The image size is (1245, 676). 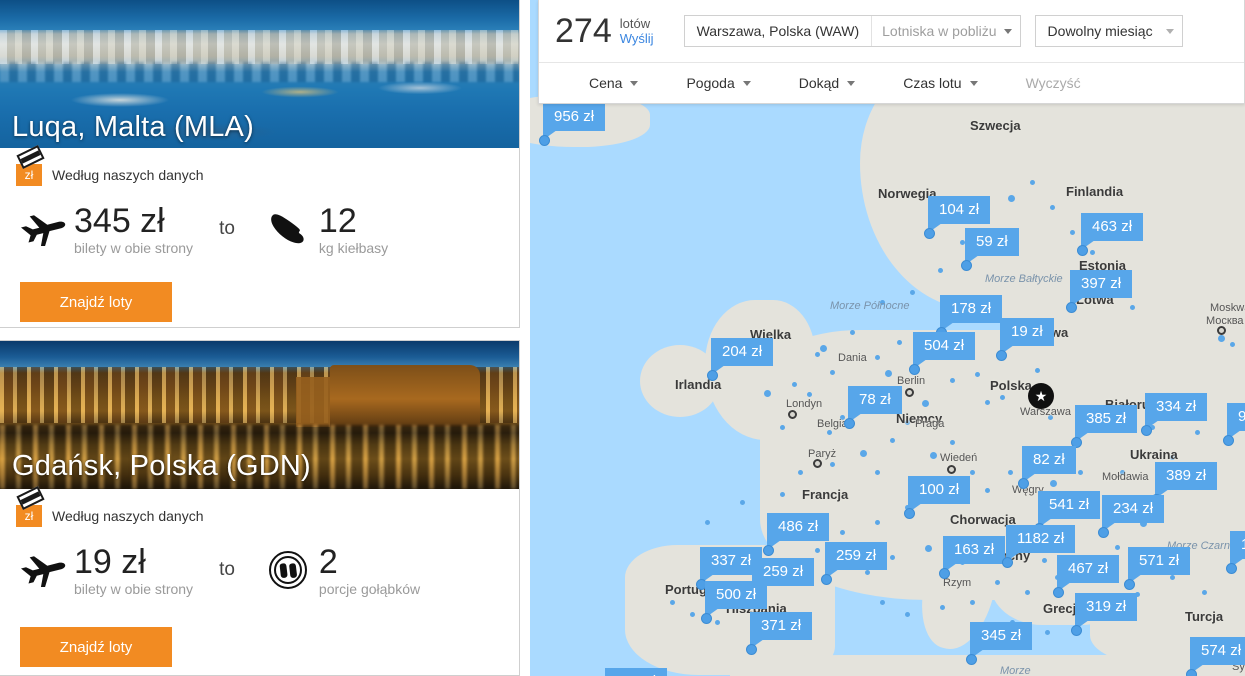 I want to click on filter-weather: Pogoda, so click(x=718, y=83).